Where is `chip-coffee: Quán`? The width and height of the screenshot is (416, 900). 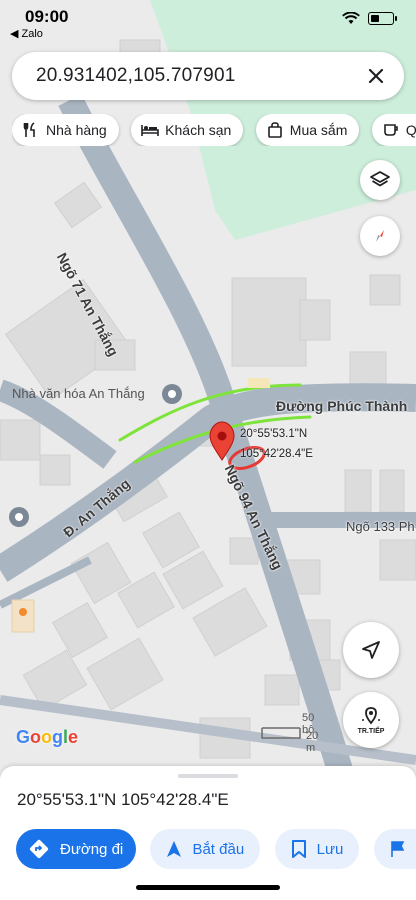 chip-coffee: Quán is located at coordinates (393, 130).